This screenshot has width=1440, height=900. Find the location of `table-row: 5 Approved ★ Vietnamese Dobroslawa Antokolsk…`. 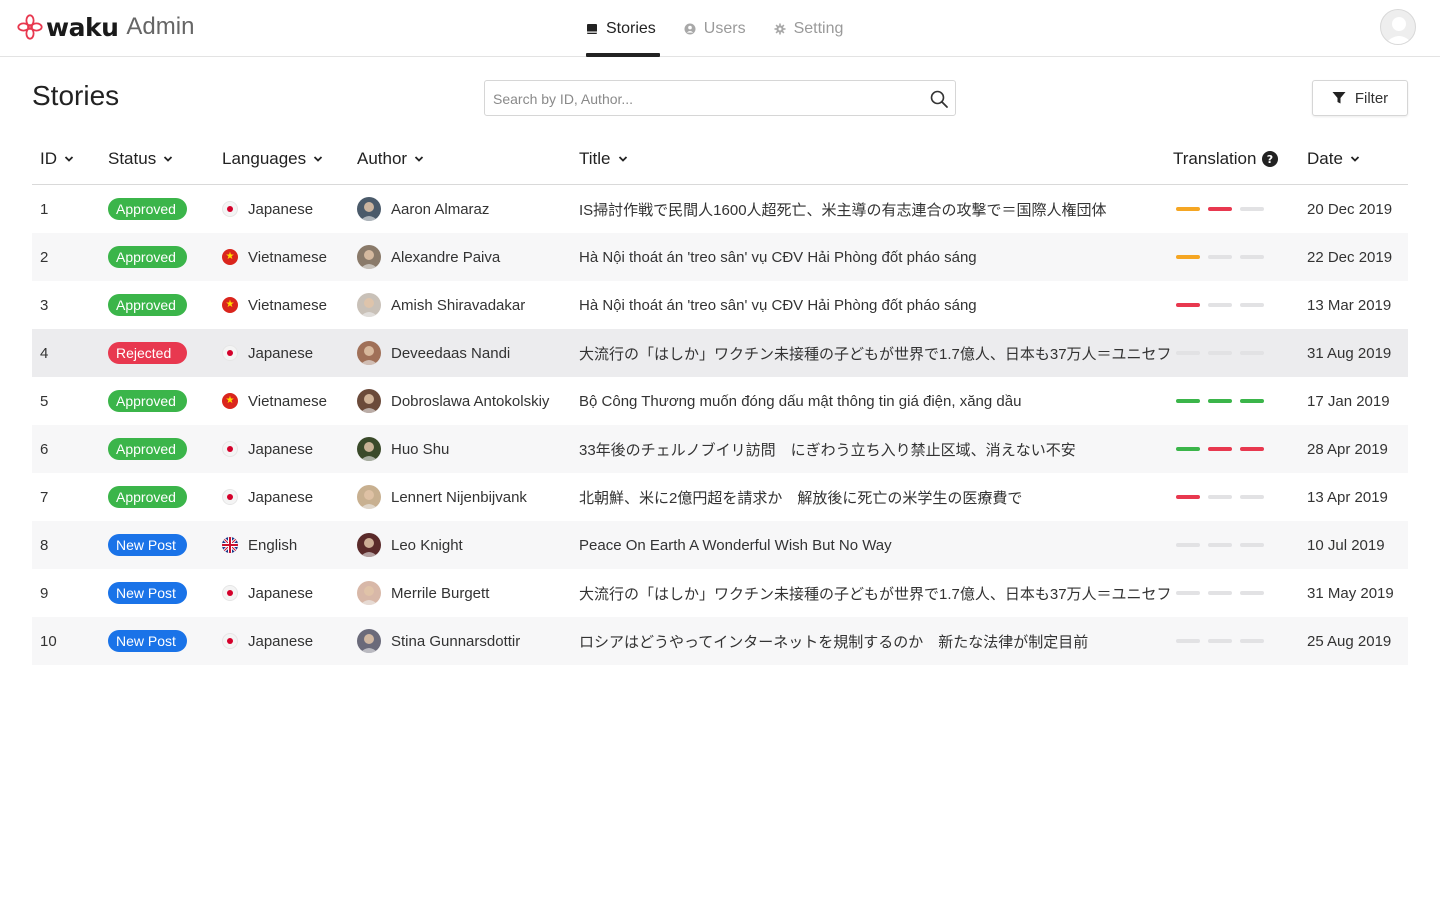

table-row: 5 Approved ★ Vietnamese Dobroslawa Antokolsk… is located at coordinates (720, 401).